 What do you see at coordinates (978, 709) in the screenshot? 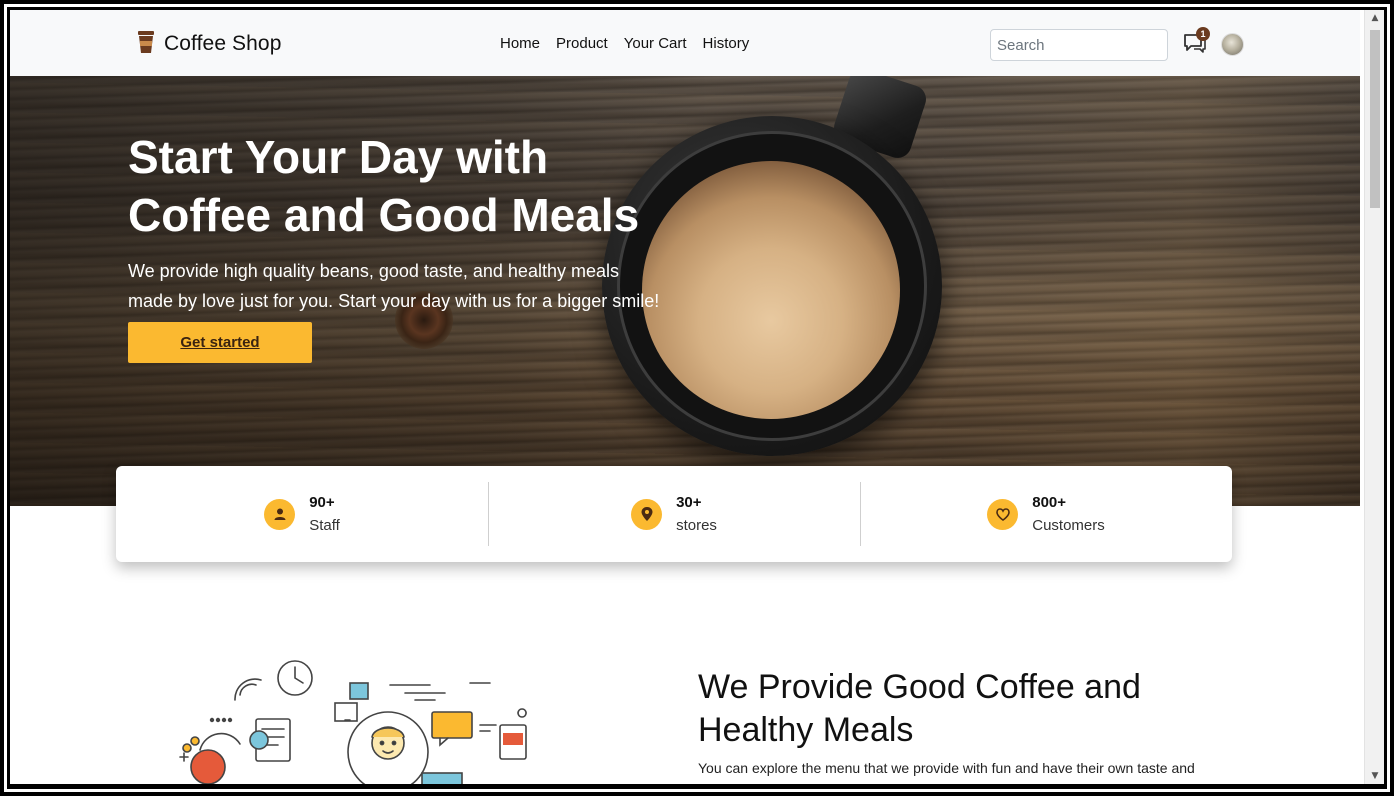
I see `about-heading: We Provide Good Coffee and Healthy Meals` at bounding box center [978, 709].